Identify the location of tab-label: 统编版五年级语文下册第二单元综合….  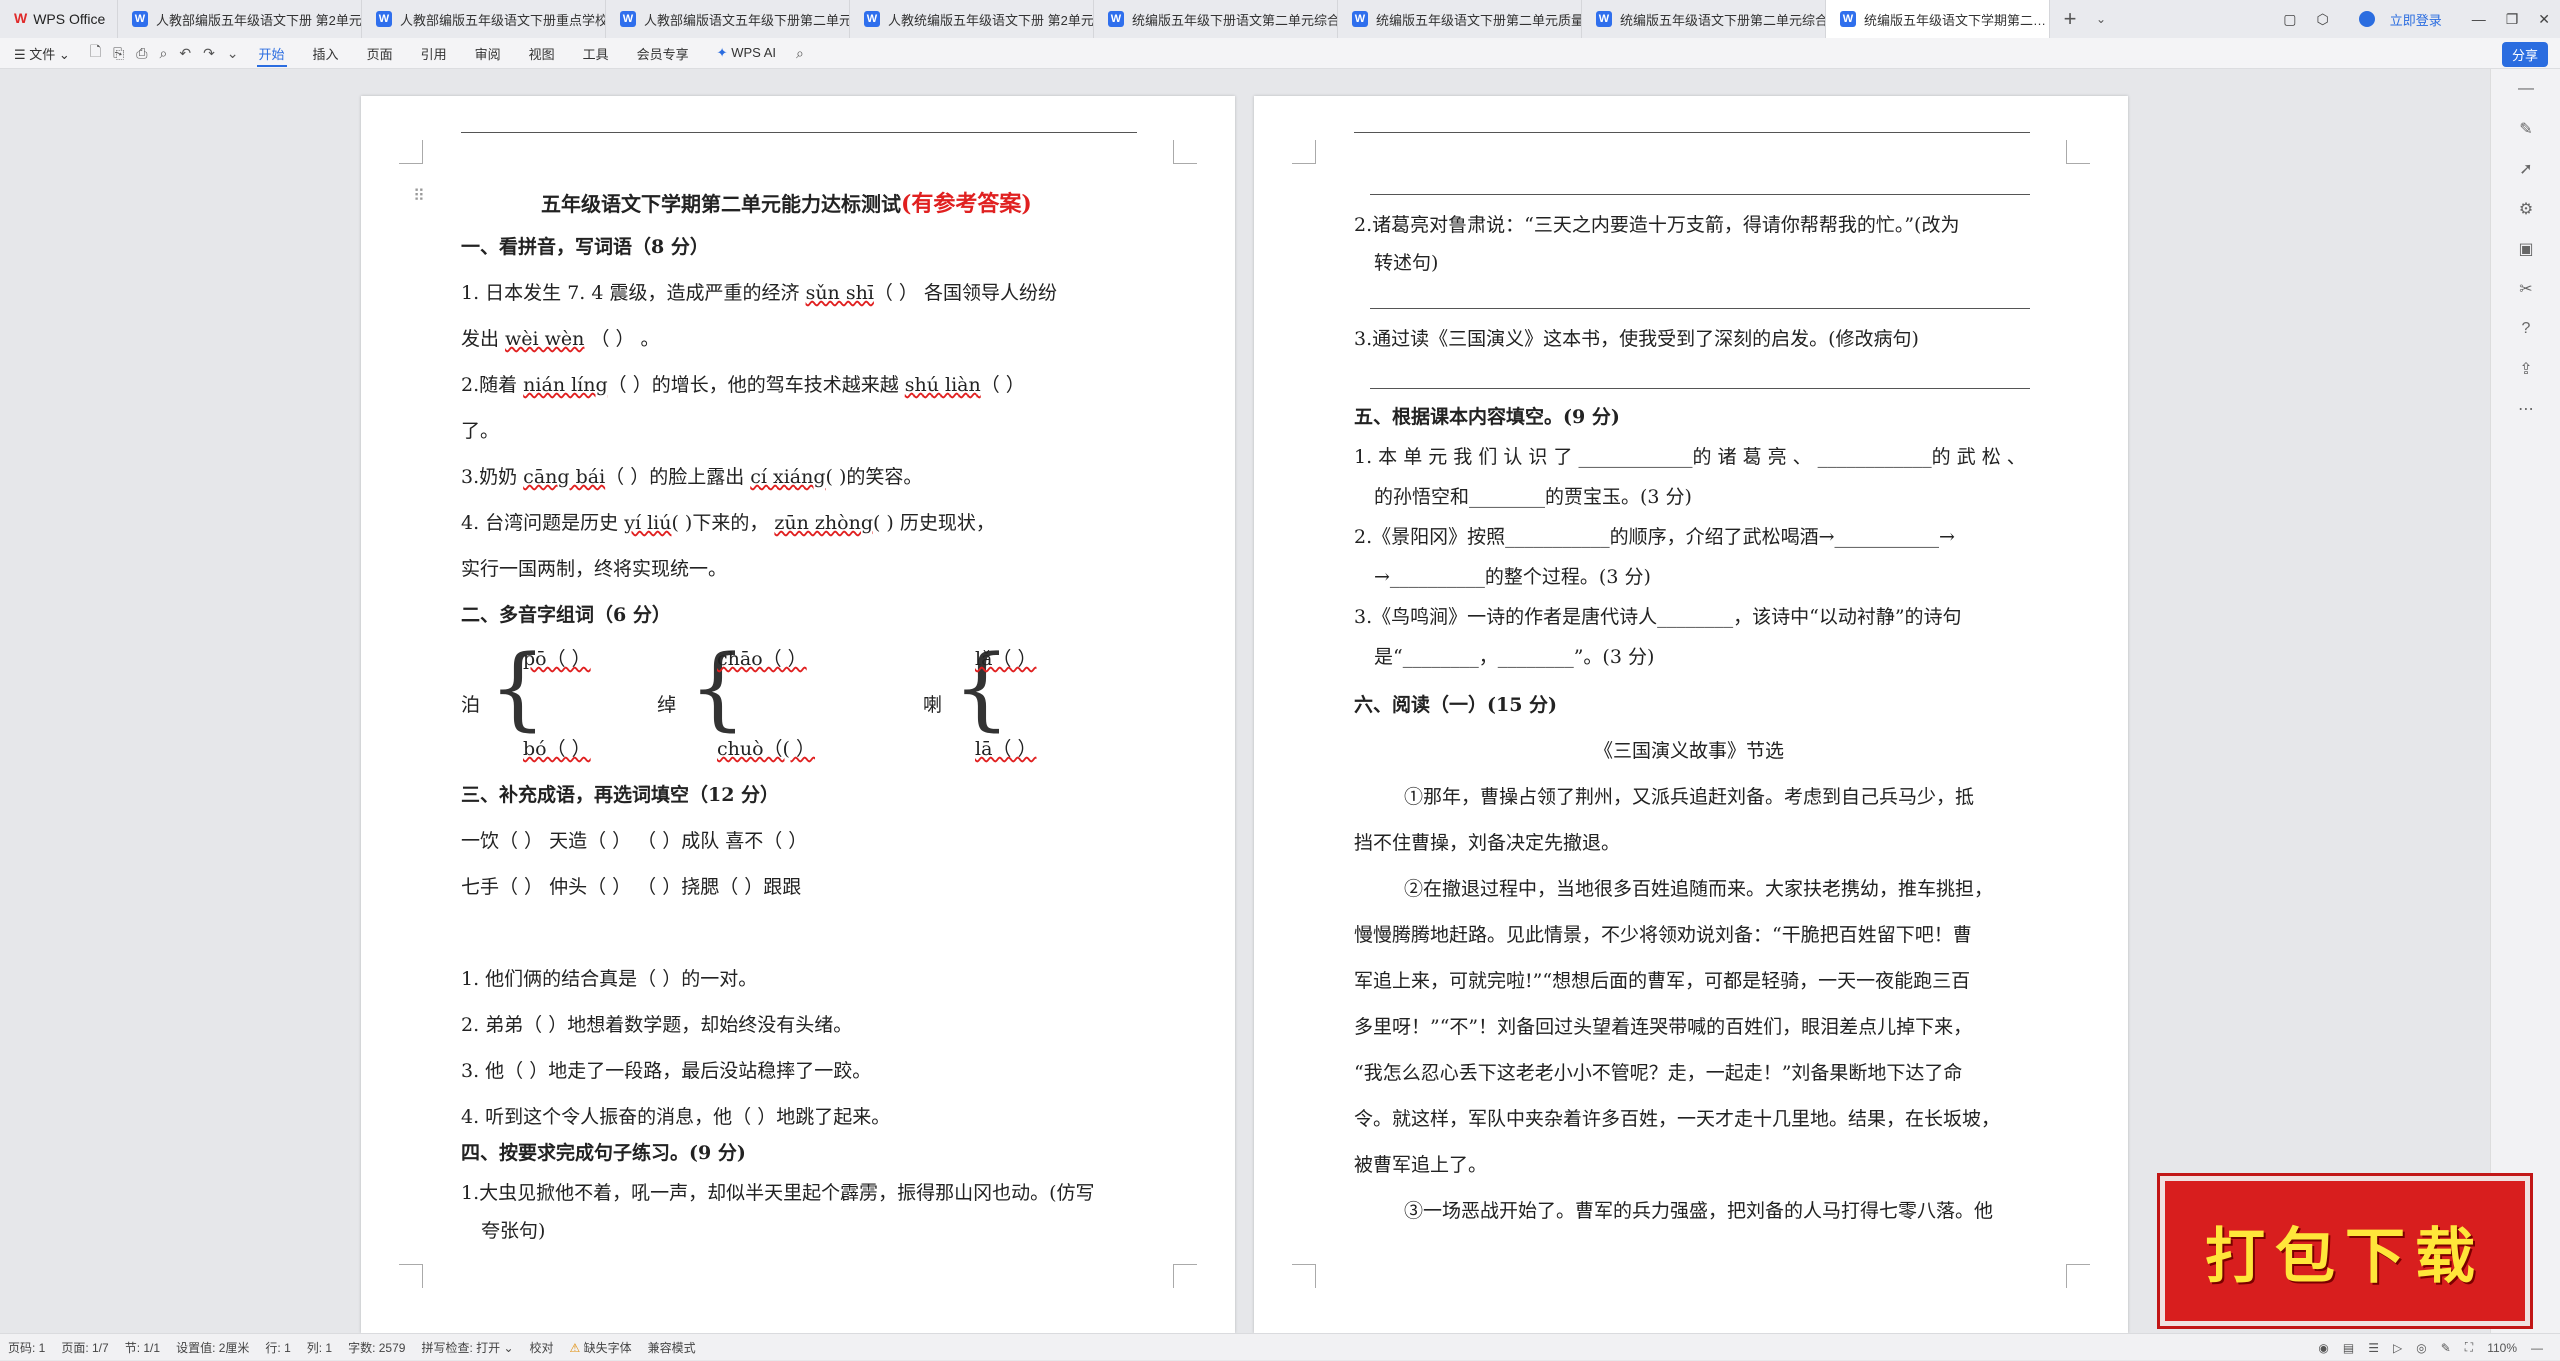
(1723, 20).